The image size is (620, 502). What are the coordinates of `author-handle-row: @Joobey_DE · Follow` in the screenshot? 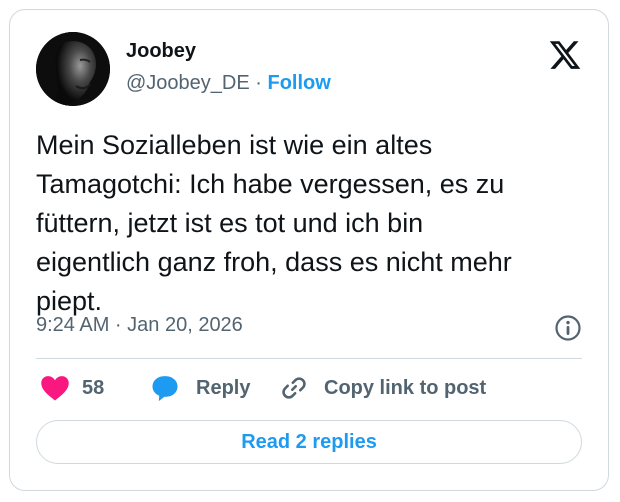 It's located at (228, 83).